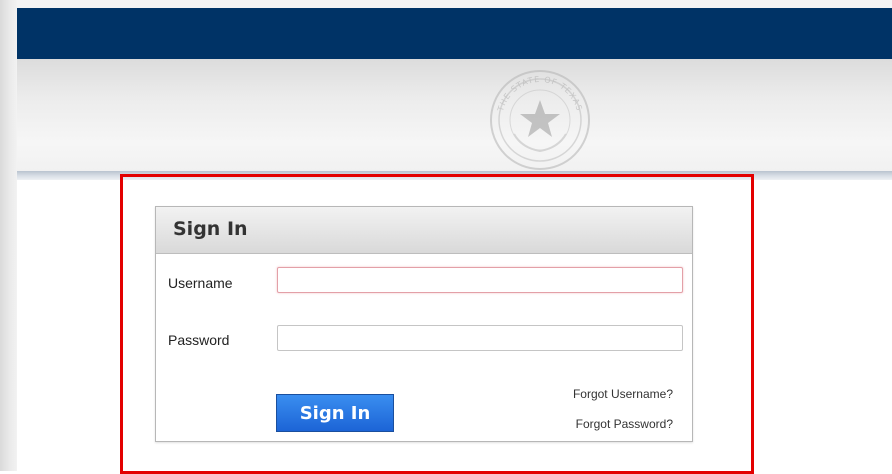  What do you see at coordinates (624, 424) in the screenshot?
I see `forgot-password-link: Forgot Password?` at bounding box center [624, 424].